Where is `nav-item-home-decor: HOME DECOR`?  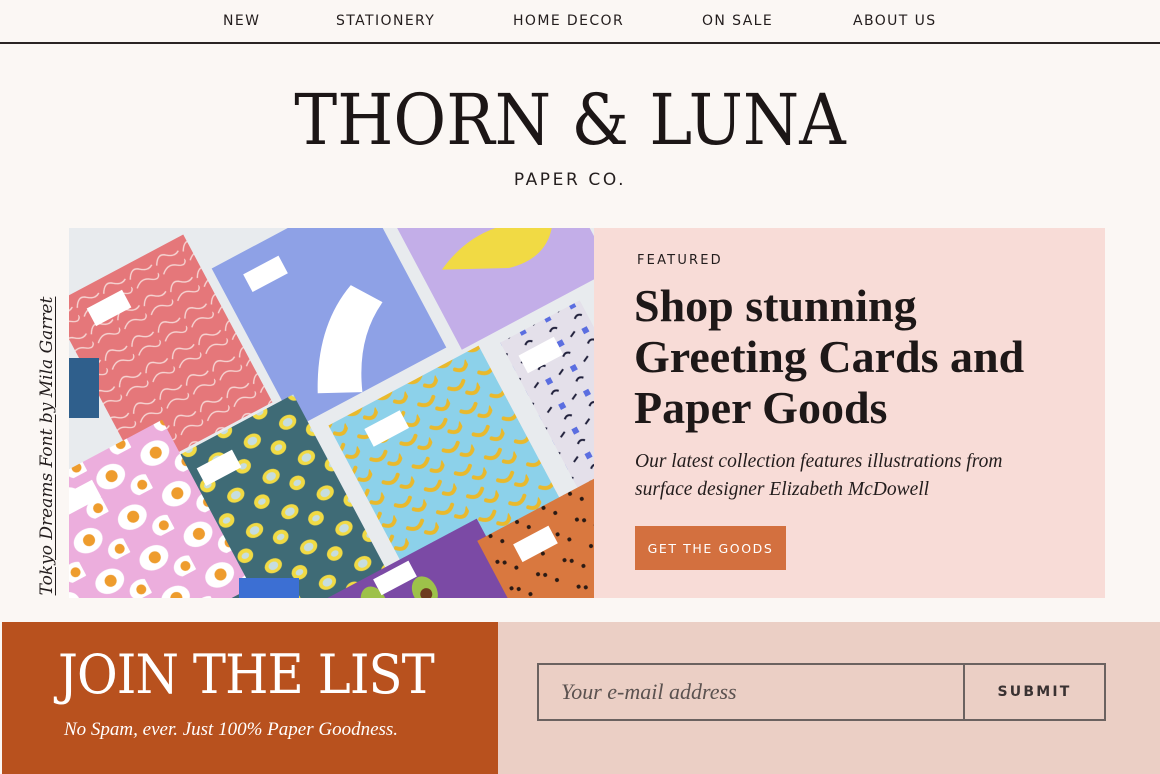 nav-item-home-decor: HOME DECOR is located at coordinates (568, 21).